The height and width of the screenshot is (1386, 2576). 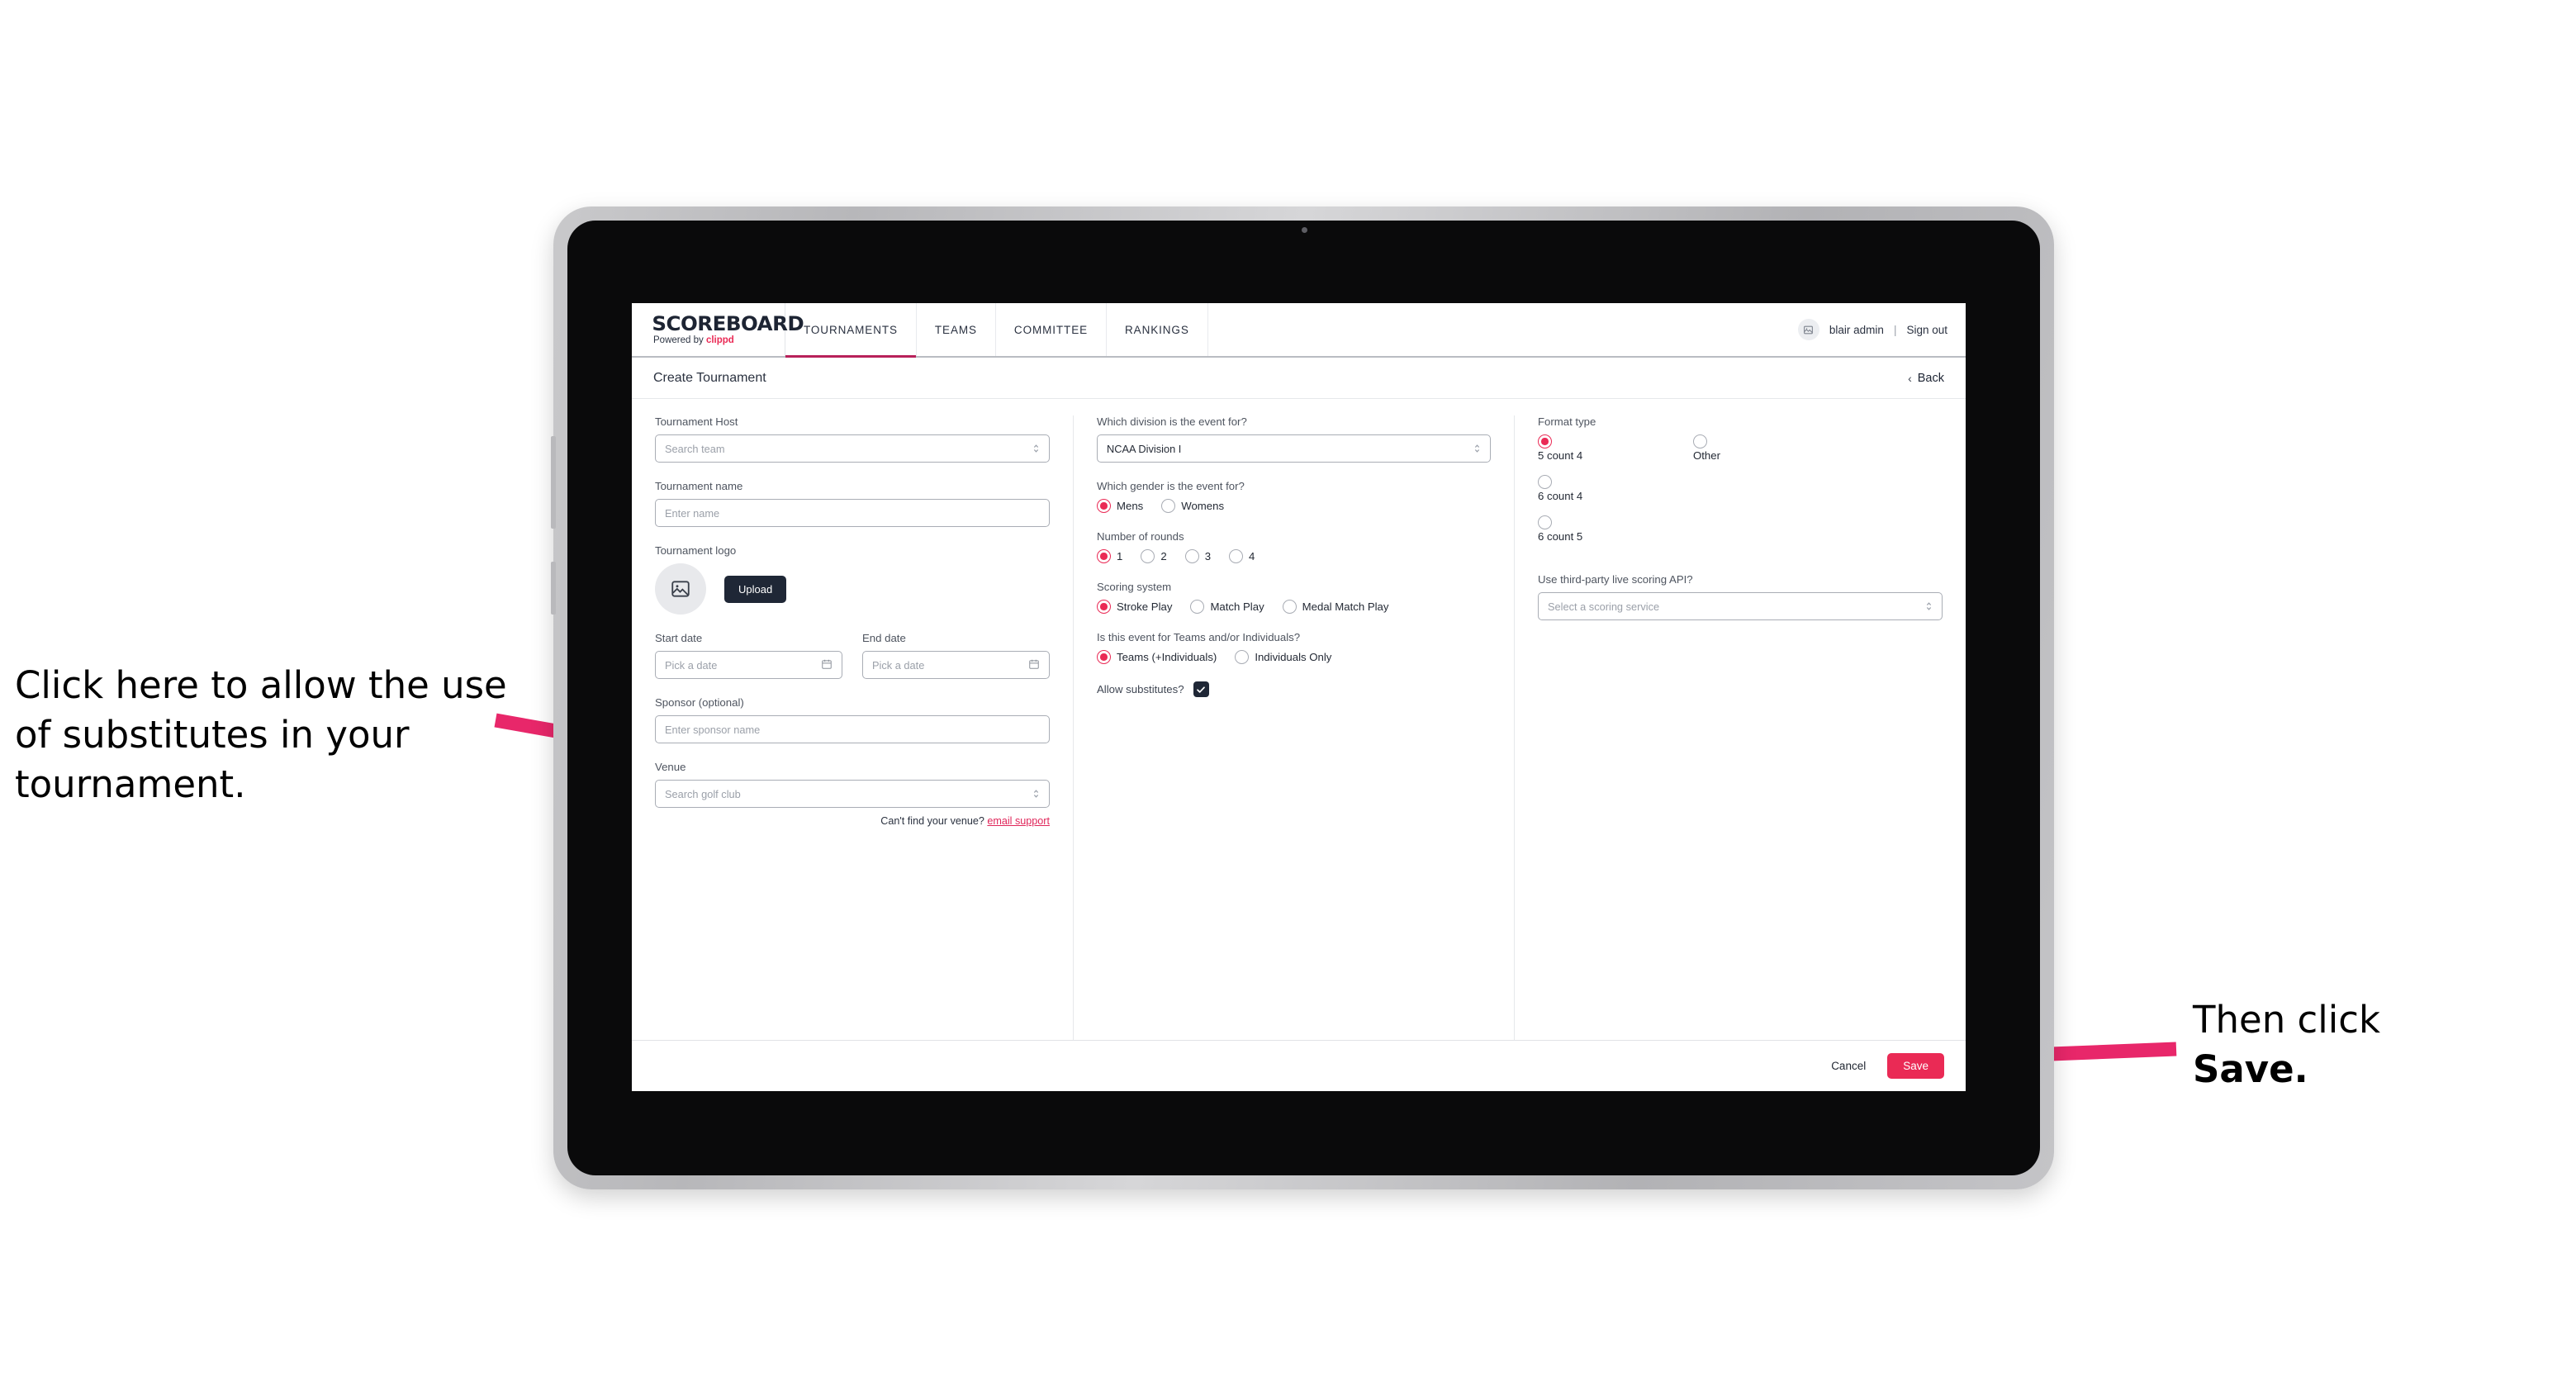 What do you see at coordinates (1560, 496) in the screenshot?
I see `format-option-6-count-4-label: 6 count 4` at bounding box center [1560, 496].